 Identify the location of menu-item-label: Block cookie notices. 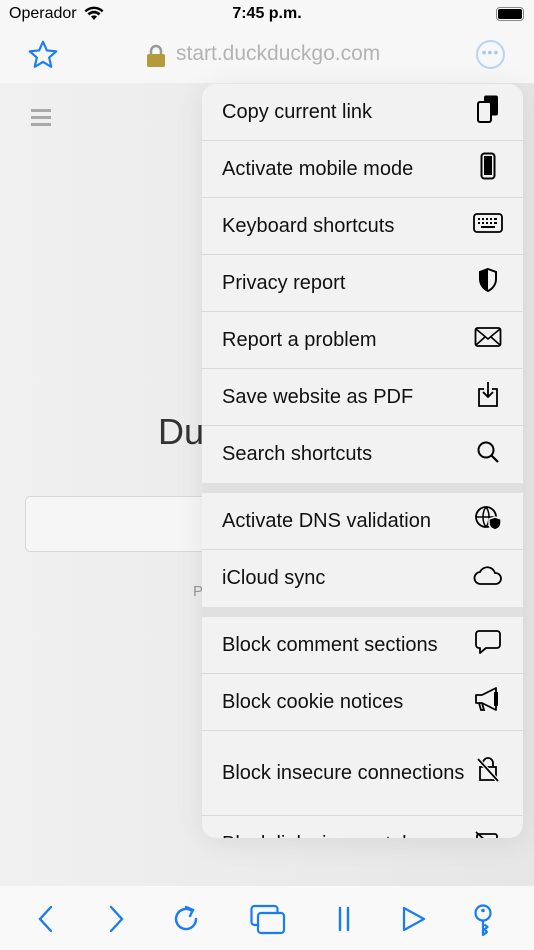
(313, 701).